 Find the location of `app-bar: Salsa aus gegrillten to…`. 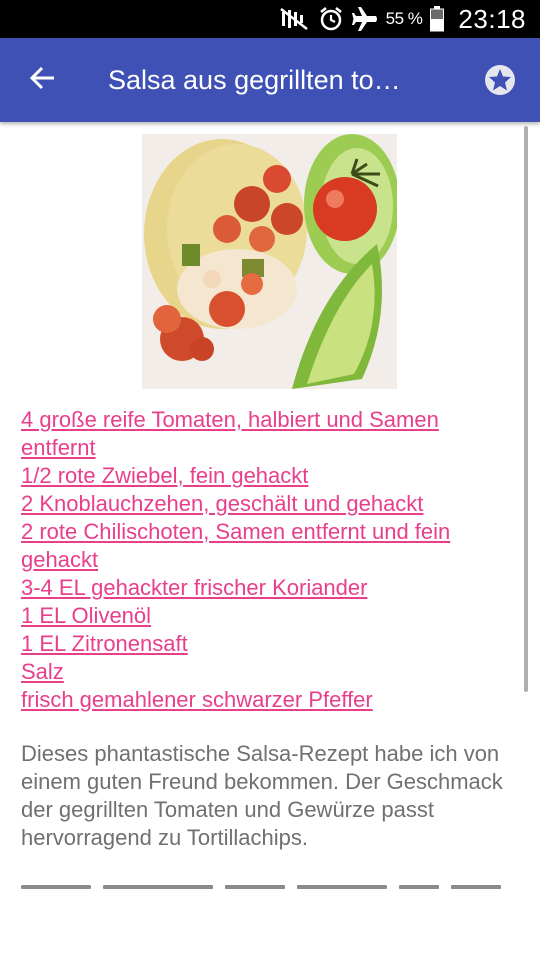

app-bar: Salsa aus gegrillten to… is located at coordinates (270, 80).